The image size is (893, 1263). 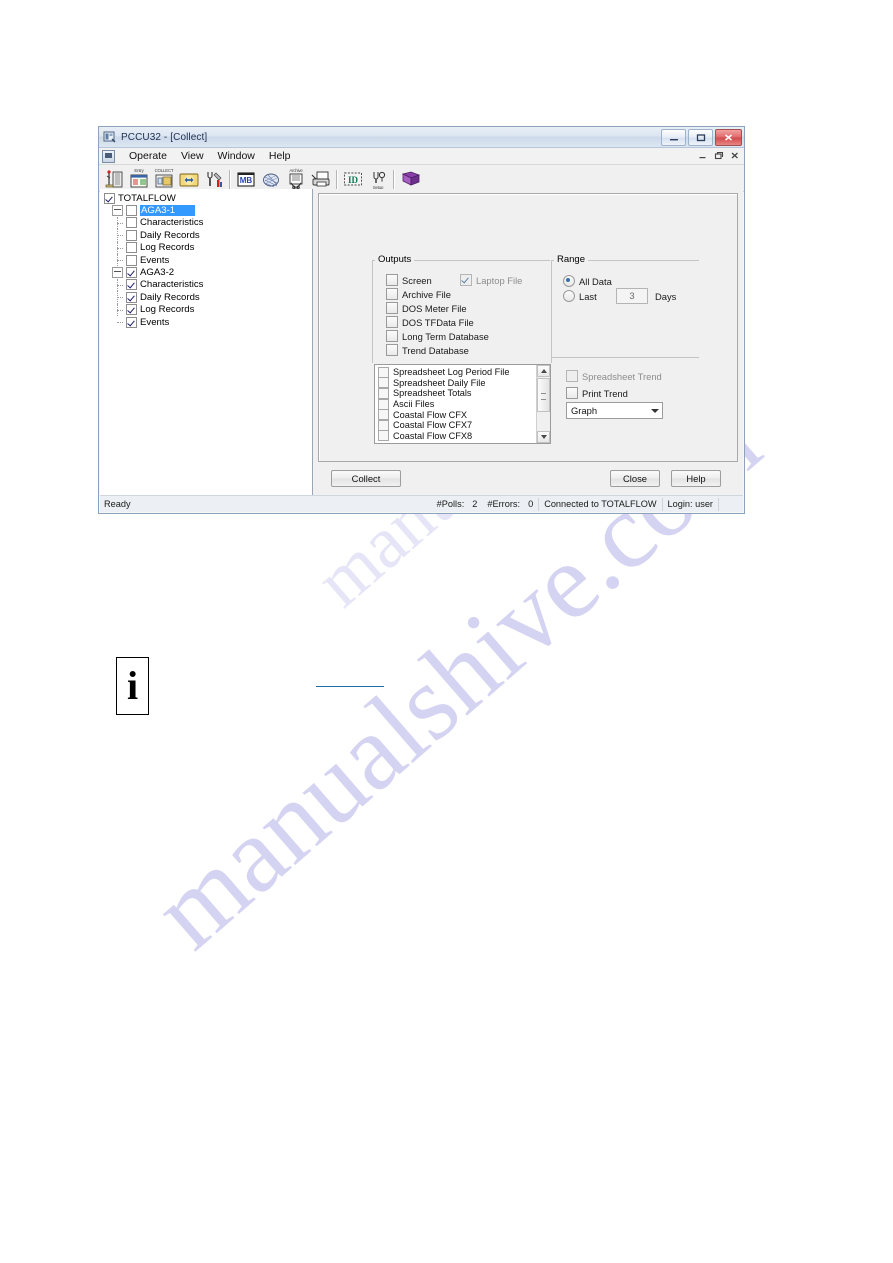 I want to click on menu-item-window: Window, so click(x=236, y=156).